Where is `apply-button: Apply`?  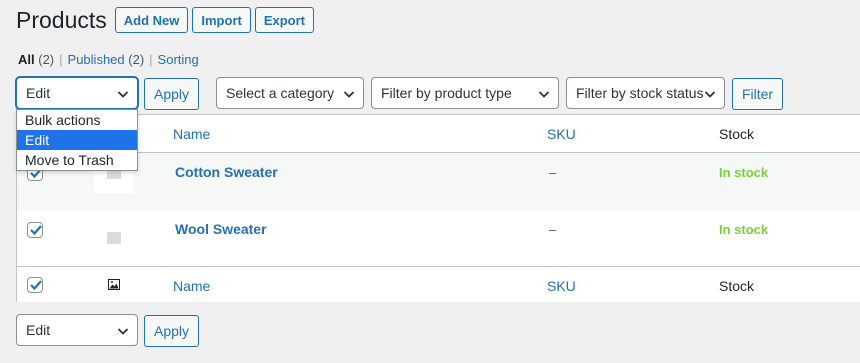 apply-button: Apply is located at coordinates (171, 94).